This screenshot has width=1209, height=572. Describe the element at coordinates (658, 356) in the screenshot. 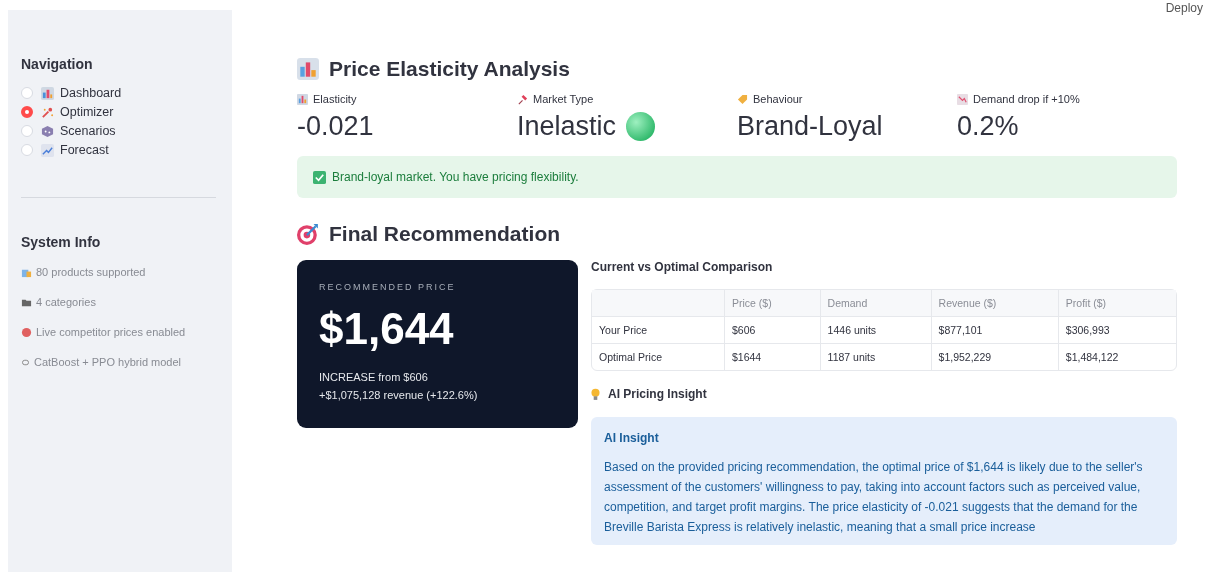

I see `table-cell: Optimal Price` at that location.